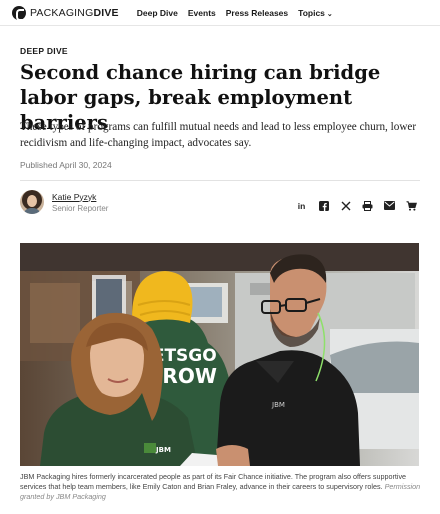  Describe the element at coordinates (19, 13) in the screenshot. I see `packaging-dive-logo-icon` at that location.